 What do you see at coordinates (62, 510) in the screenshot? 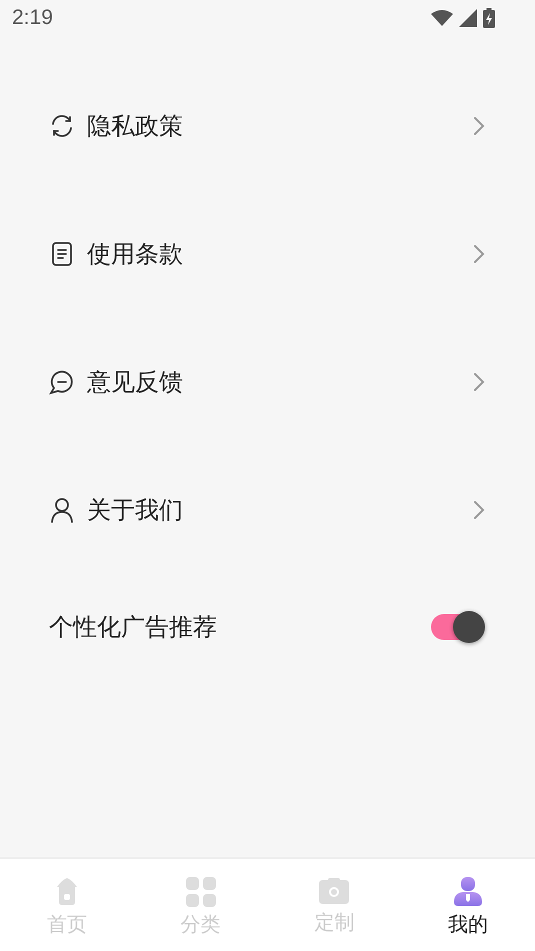
I see `person-icon` at bounding box center [62, 510].